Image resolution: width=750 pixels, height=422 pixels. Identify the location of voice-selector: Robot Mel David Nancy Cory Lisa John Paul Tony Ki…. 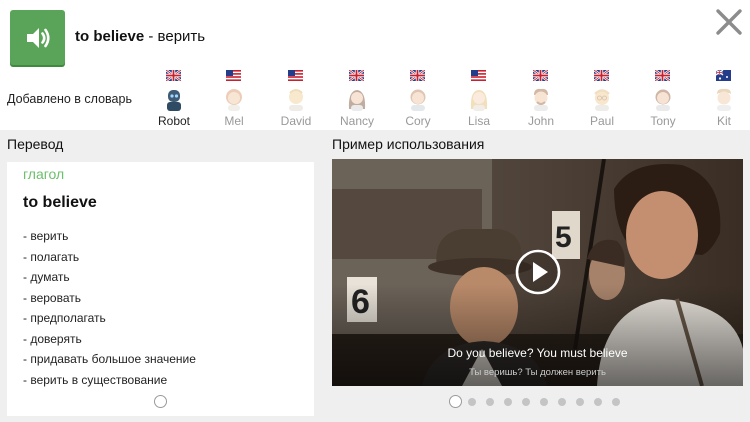
(449, 99).